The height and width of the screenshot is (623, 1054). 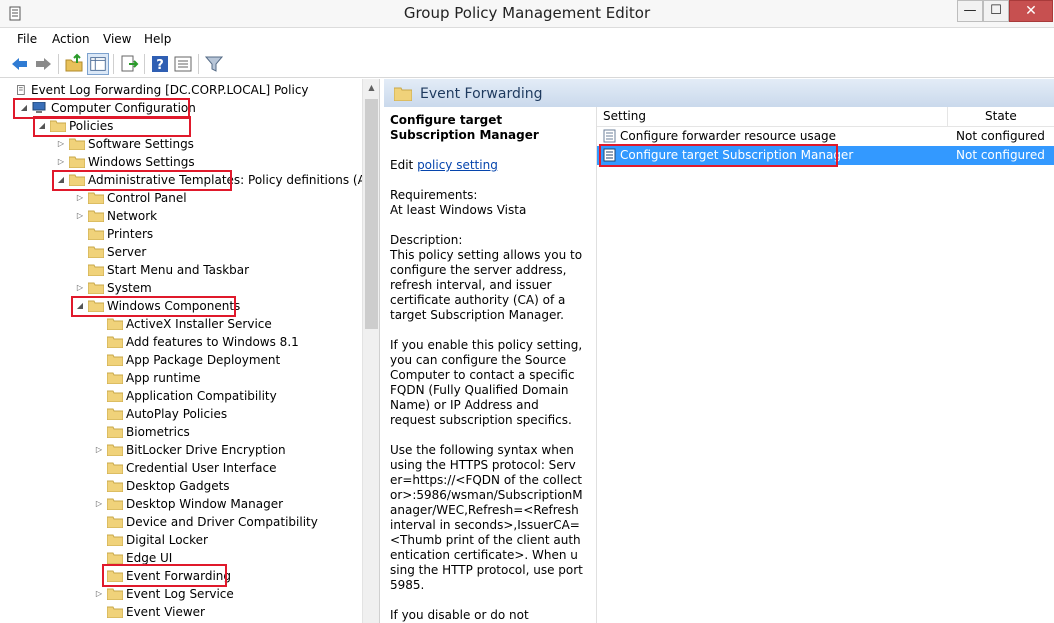 I want to click on tree-item-server: Server, so click(x=110, y=252).